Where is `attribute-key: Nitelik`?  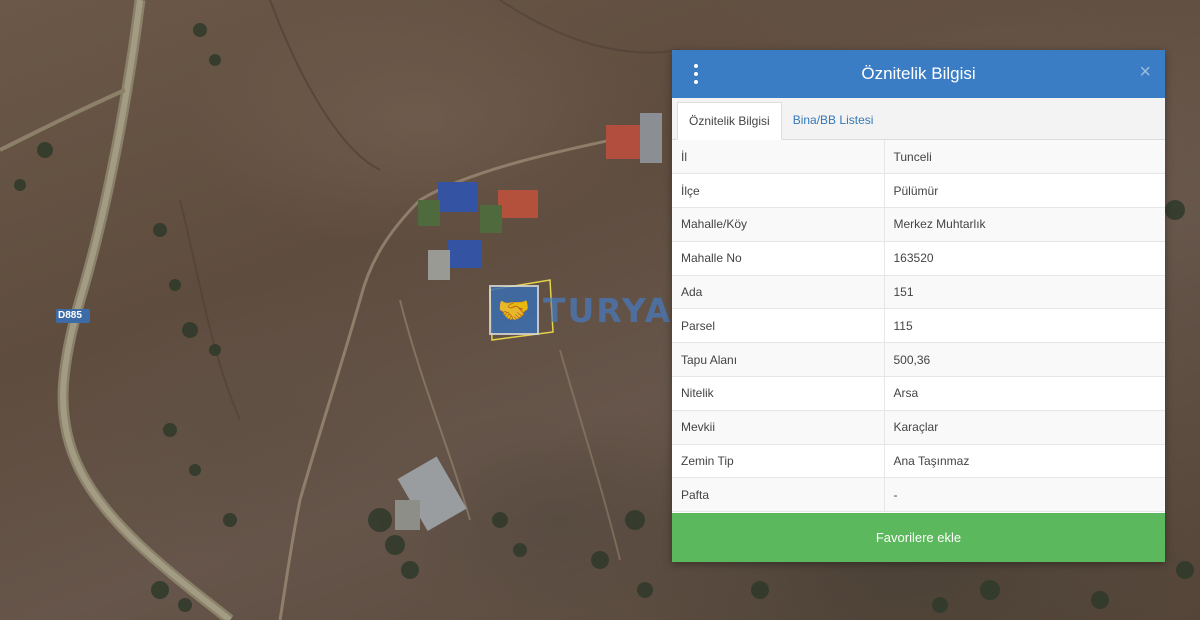 attribute-key: Nitelik is located at coordinates (778, 393).